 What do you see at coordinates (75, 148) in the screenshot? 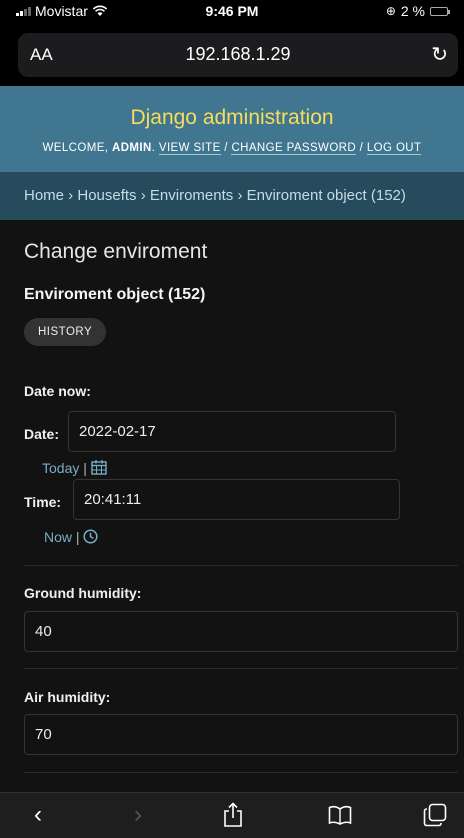
I see `welcome-text: WELCOME,` at bounding box center [75, 148].